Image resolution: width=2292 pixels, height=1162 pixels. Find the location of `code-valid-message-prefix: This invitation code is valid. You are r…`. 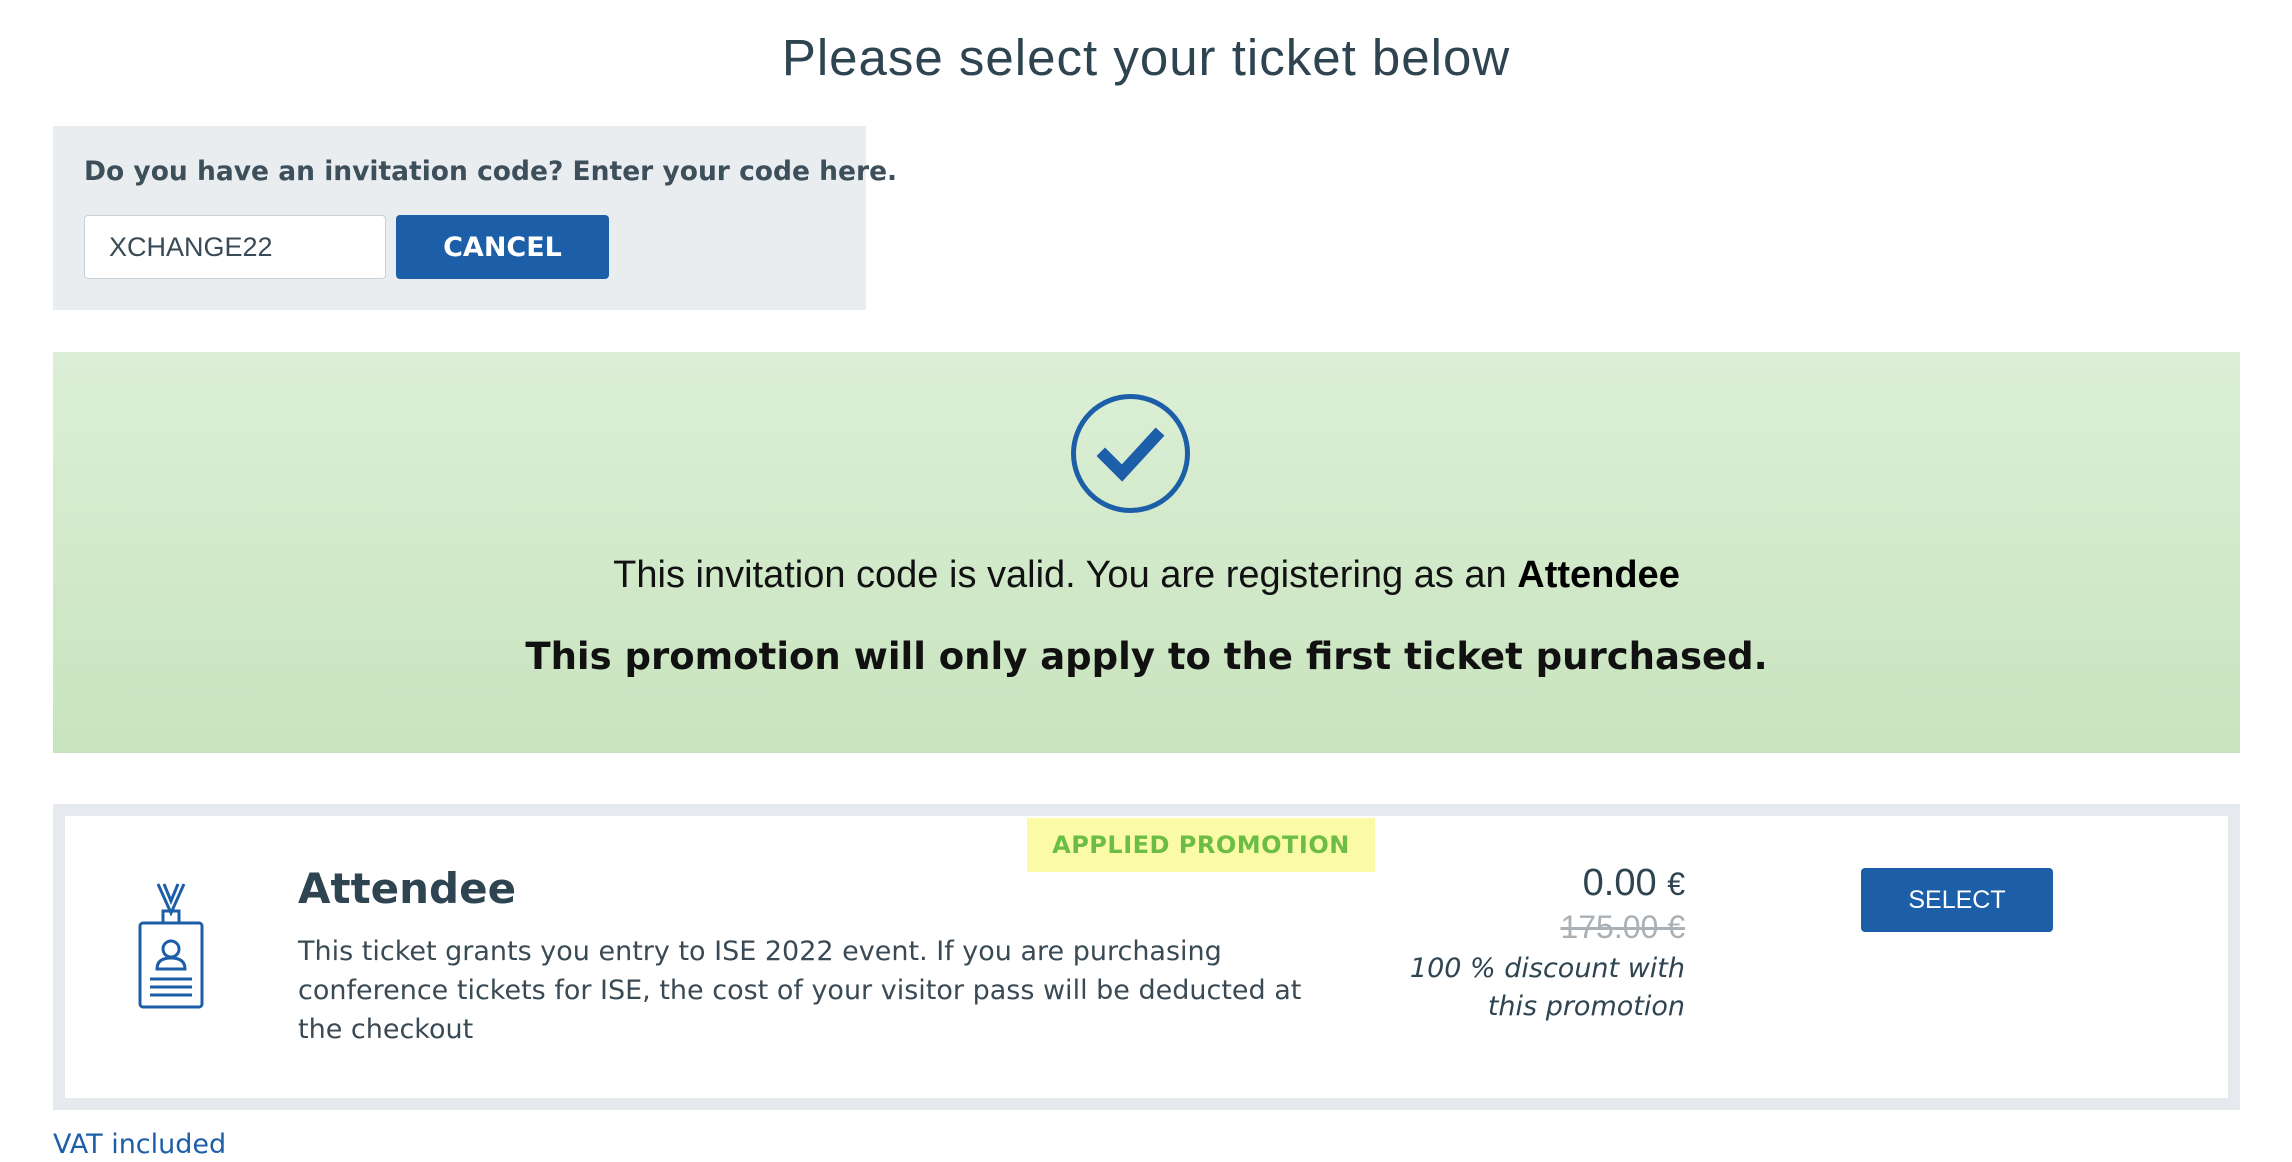

code-valid-message-prefix: This invitation code is valid. You are r… is located at coordinates (1060, 575).